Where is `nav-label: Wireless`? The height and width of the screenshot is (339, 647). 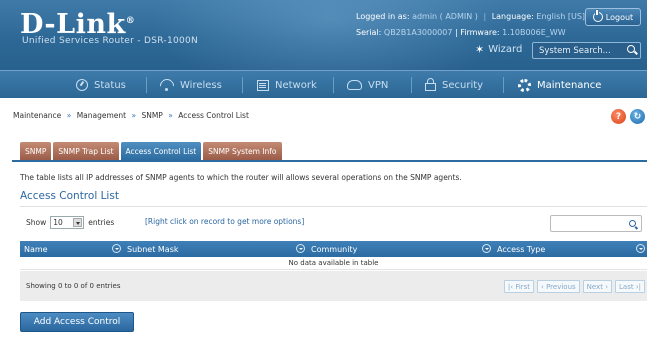 nav-label: Wireless is located at coordinates (201, 85).